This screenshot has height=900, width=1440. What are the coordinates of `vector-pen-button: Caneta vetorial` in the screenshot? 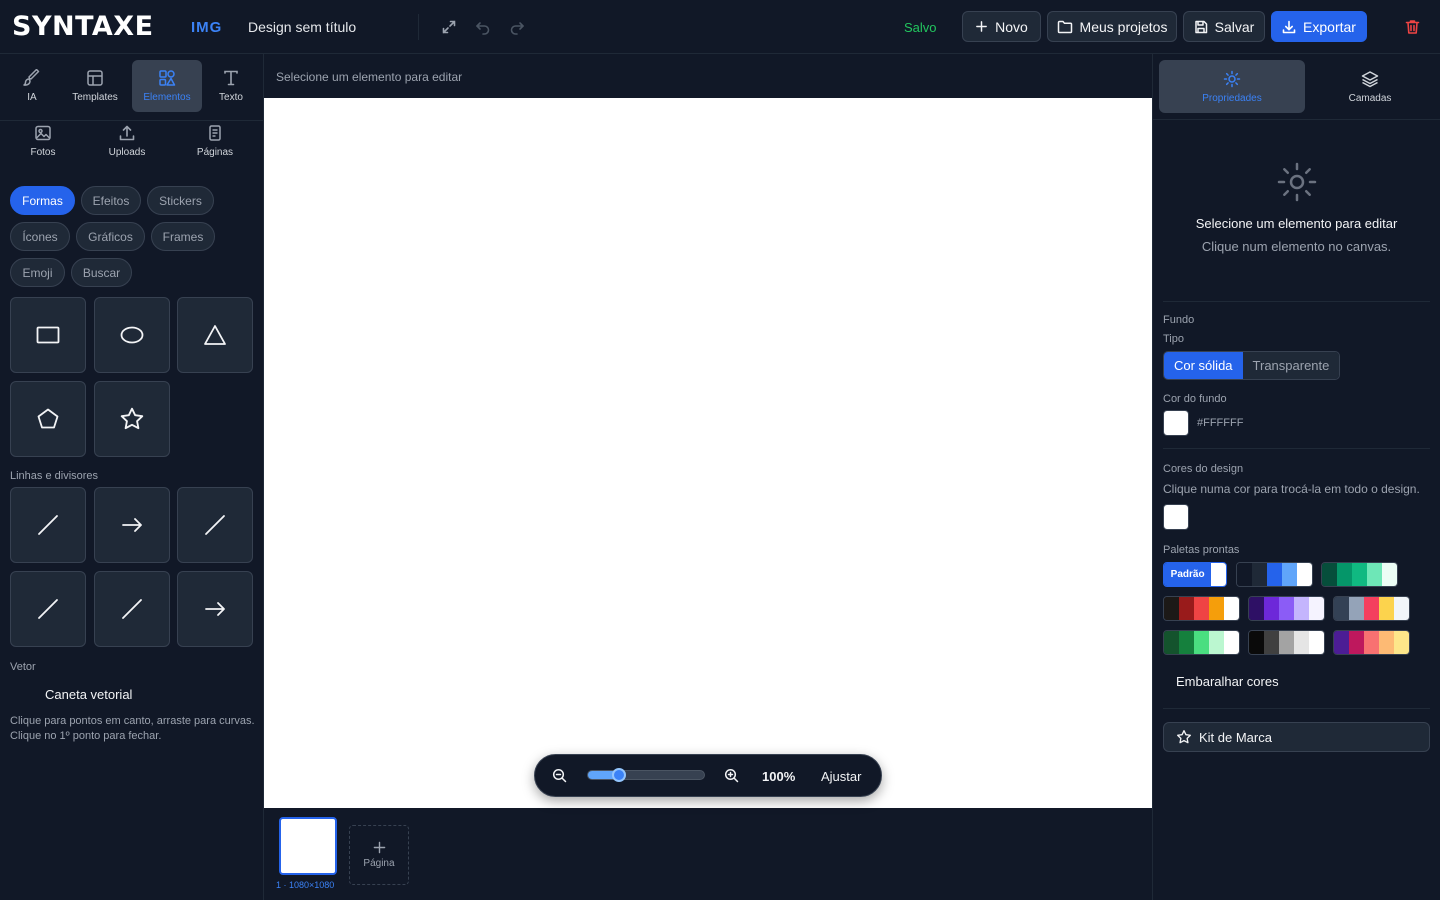 It's located at (88, 694).